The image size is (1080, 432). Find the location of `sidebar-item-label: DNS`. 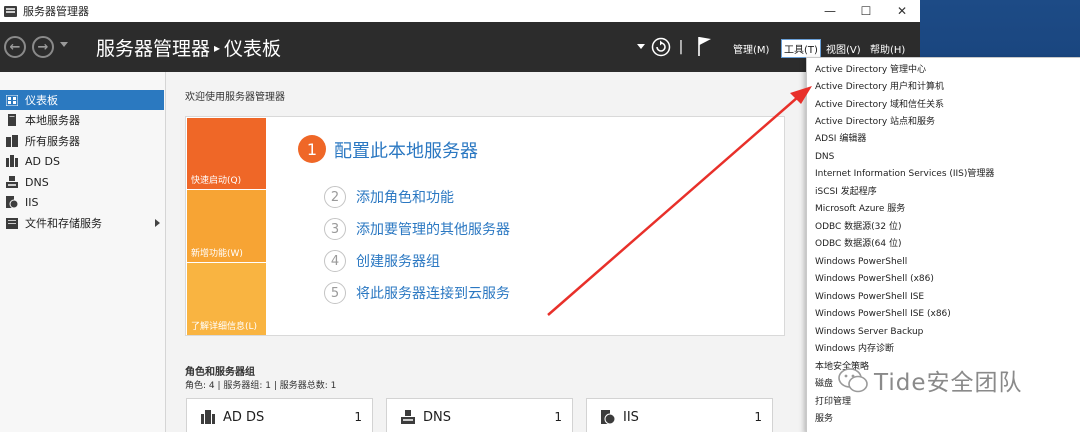

sidebar-item-label: DNS is located at coordinates (37, 182).